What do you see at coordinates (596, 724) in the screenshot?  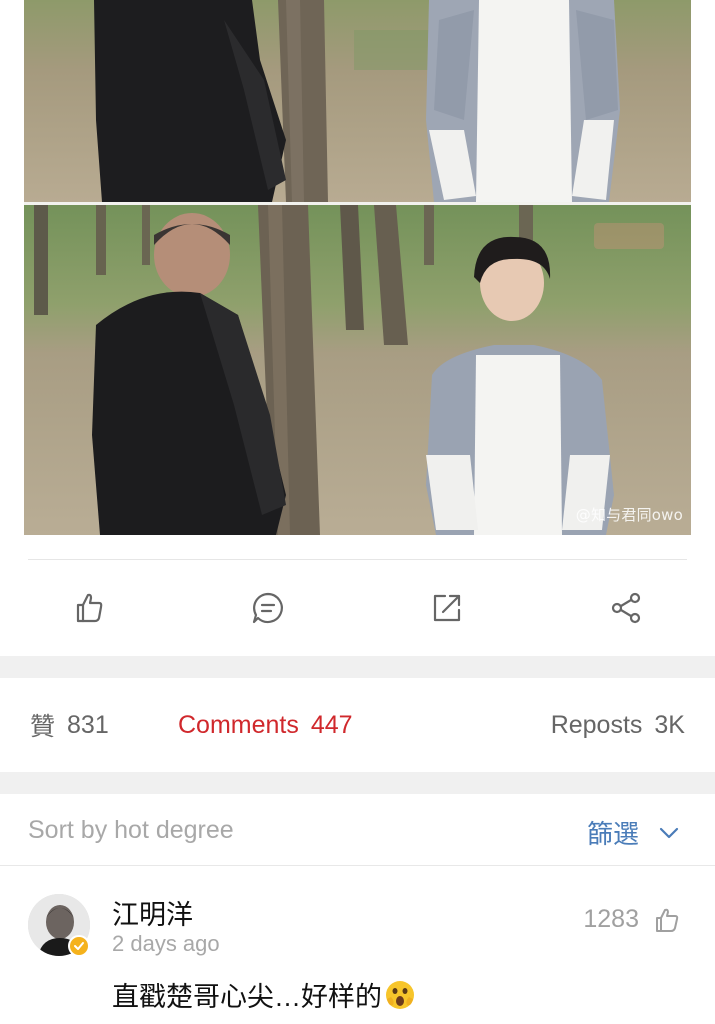 I see `reposts-tab-label: Reposts` at bounding box center [596, 724].